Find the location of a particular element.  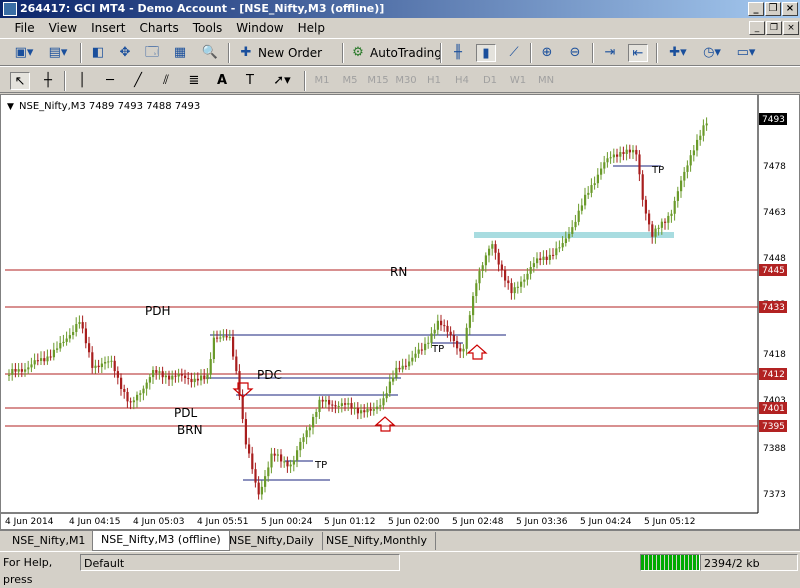

buy-arrow-icon is located at coordinates (385, 424).